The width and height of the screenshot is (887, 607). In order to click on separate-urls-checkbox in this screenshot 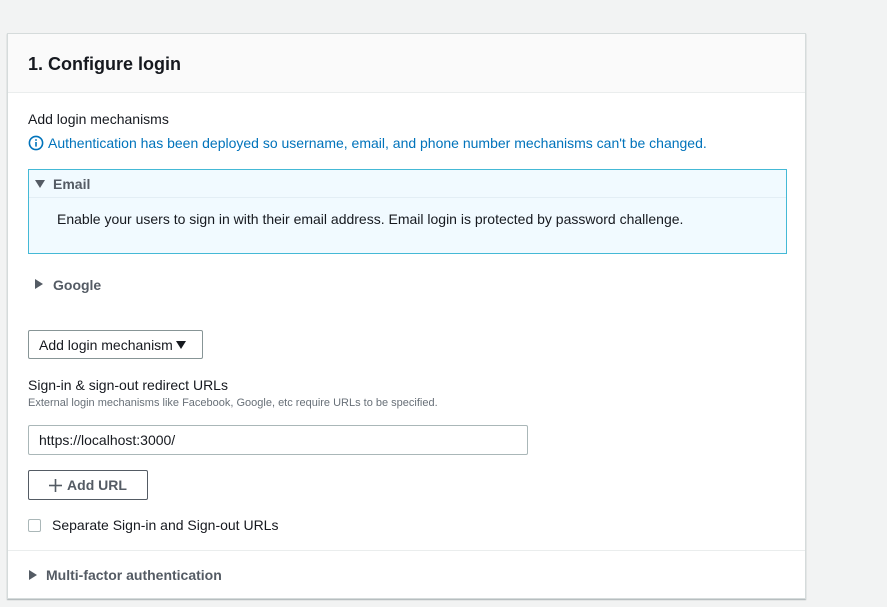, I will do `click(34, 525)`.